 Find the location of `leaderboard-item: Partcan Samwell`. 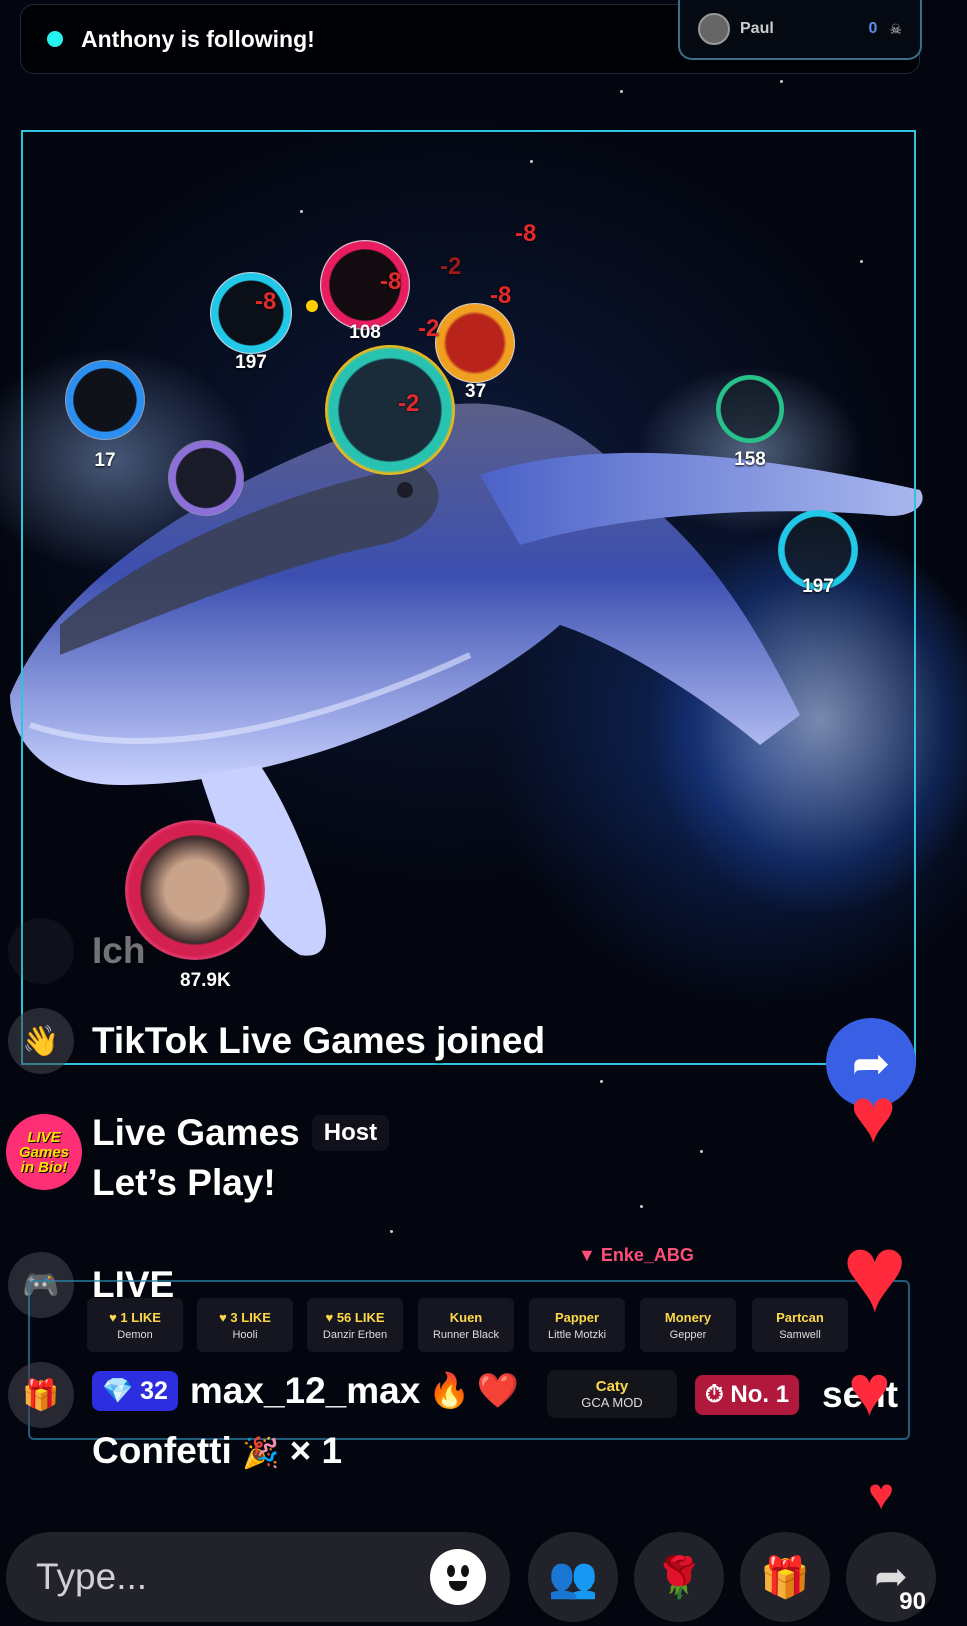

leaderboard-item: Partcan Samwell is located at coordinates (800, 1325).